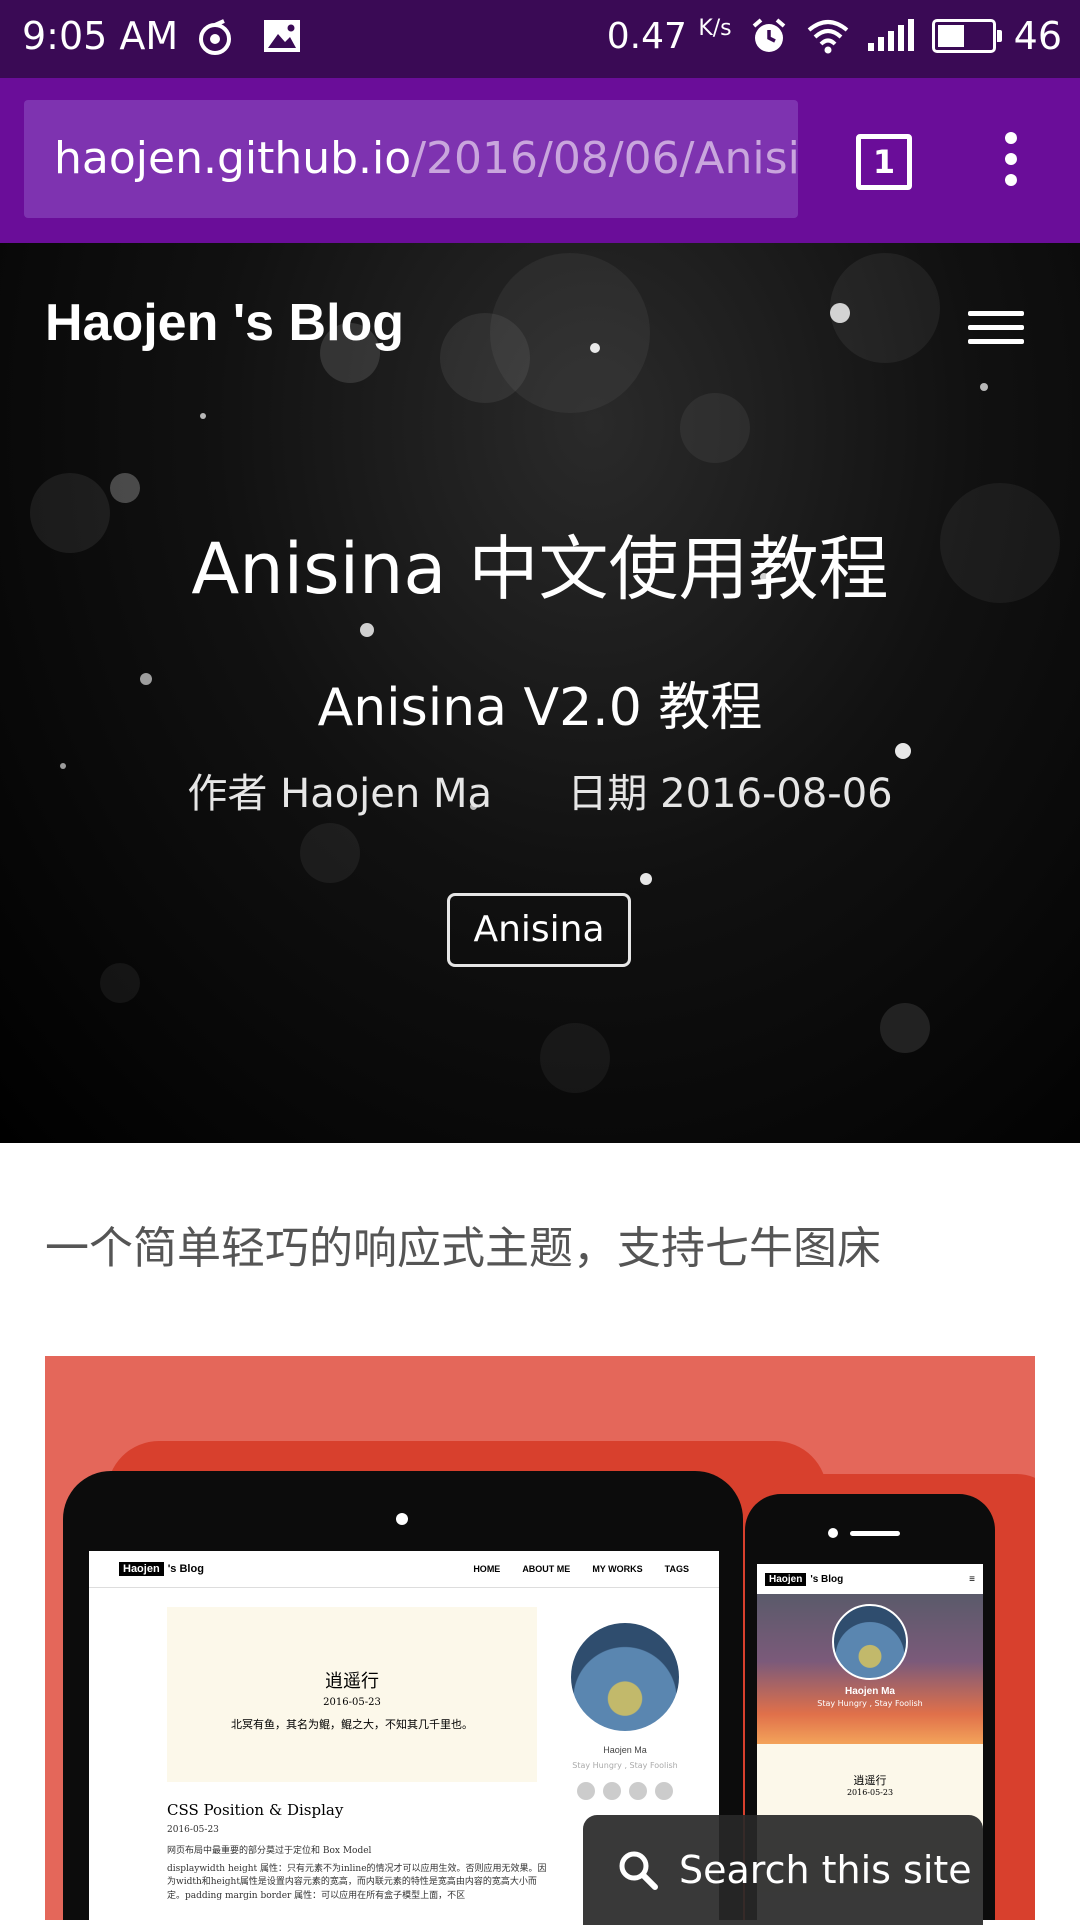 The height and width of the screenshot is (1925, 1080). I want to click on tablet-profile-motto: Stay Hungry , Stay Foolish, so click(625, 1765).